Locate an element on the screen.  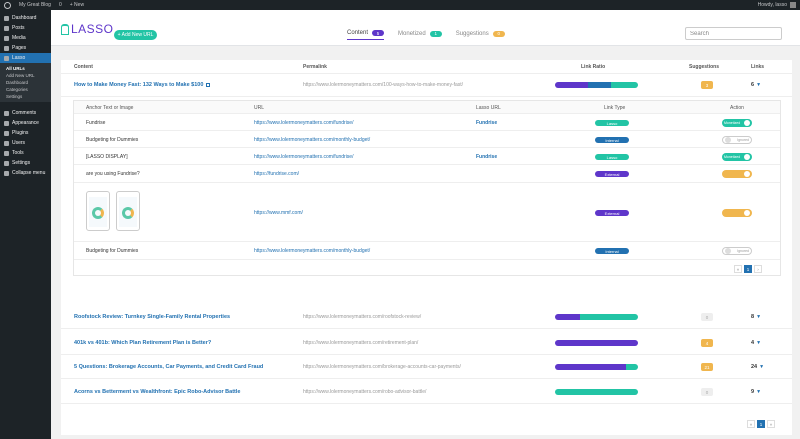
suggestions-badge: 3 is located at coordinates (707, 85).